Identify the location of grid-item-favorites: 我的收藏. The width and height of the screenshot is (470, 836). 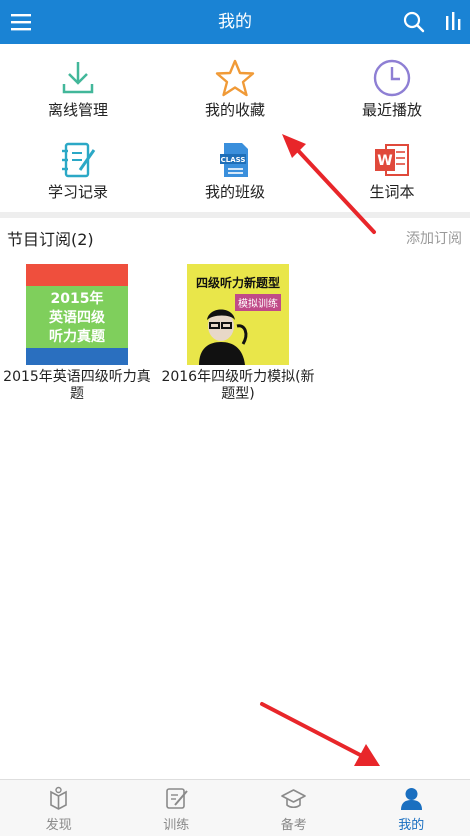
(235, 89).